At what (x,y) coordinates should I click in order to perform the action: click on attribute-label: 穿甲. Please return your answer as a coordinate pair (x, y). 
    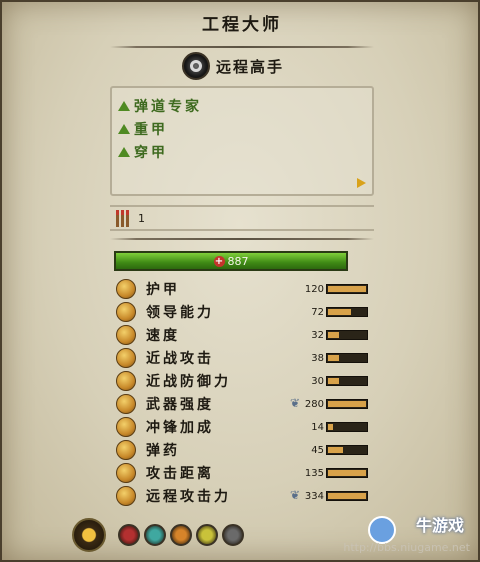
    Looking at the image, I should click on (151, 153).